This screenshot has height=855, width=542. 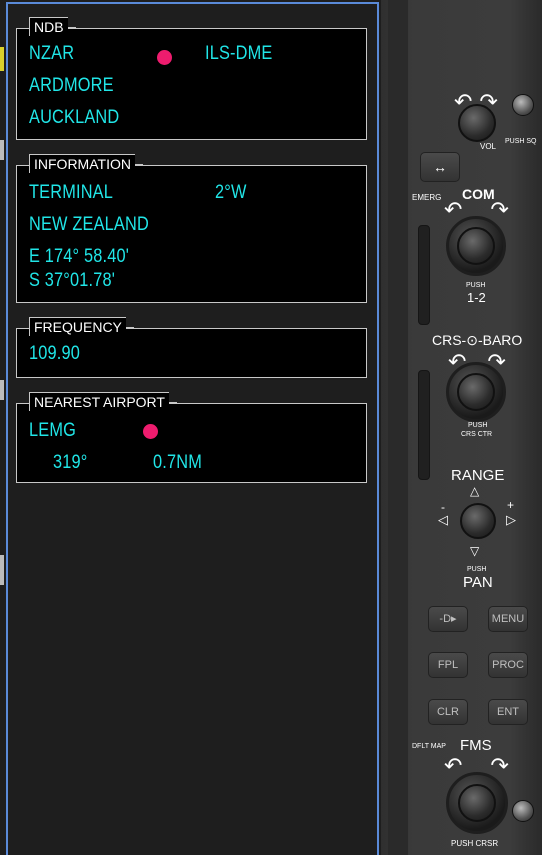 I want to click on proc-button: PROC, so click(x=508, y=665).